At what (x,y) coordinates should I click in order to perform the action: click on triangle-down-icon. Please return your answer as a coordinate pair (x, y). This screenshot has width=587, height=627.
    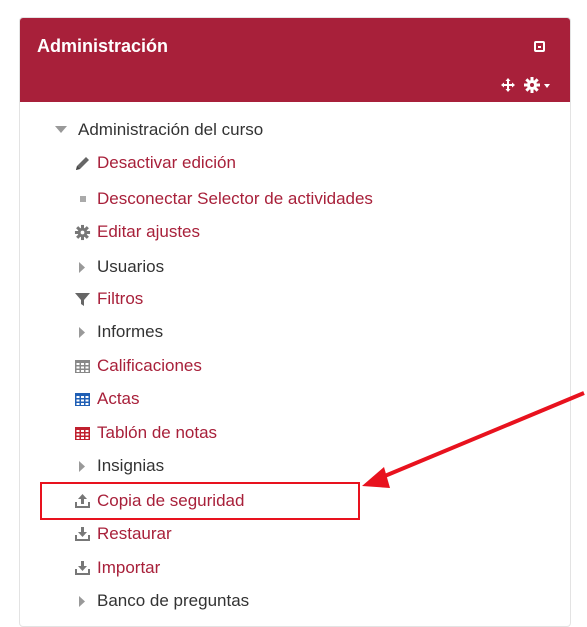
    Looking at the image, I should click on (61, 130).